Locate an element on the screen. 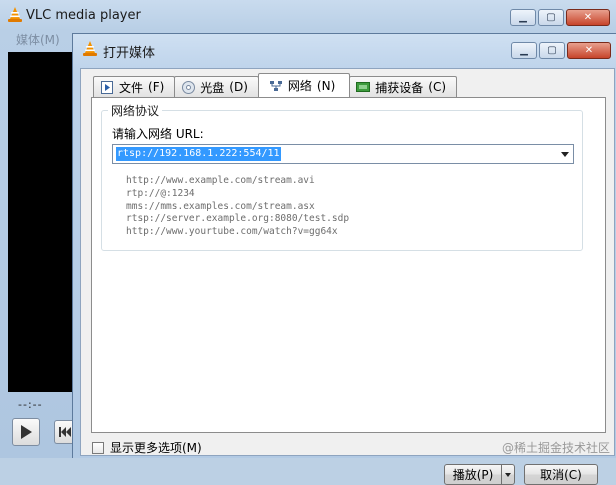 This screenshot has height=485, width=616. tab-network-label: 网络 is located at coordinates (299, 86).